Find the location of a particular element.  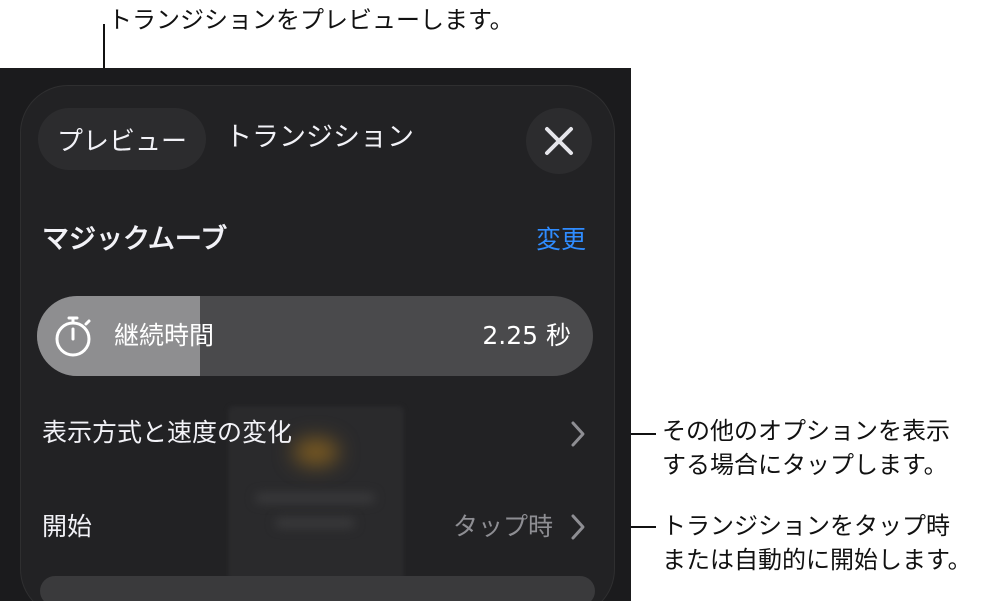

delivery-and-speed-row: 表示方式と速度の変化 is located at coordinates (167, 433).